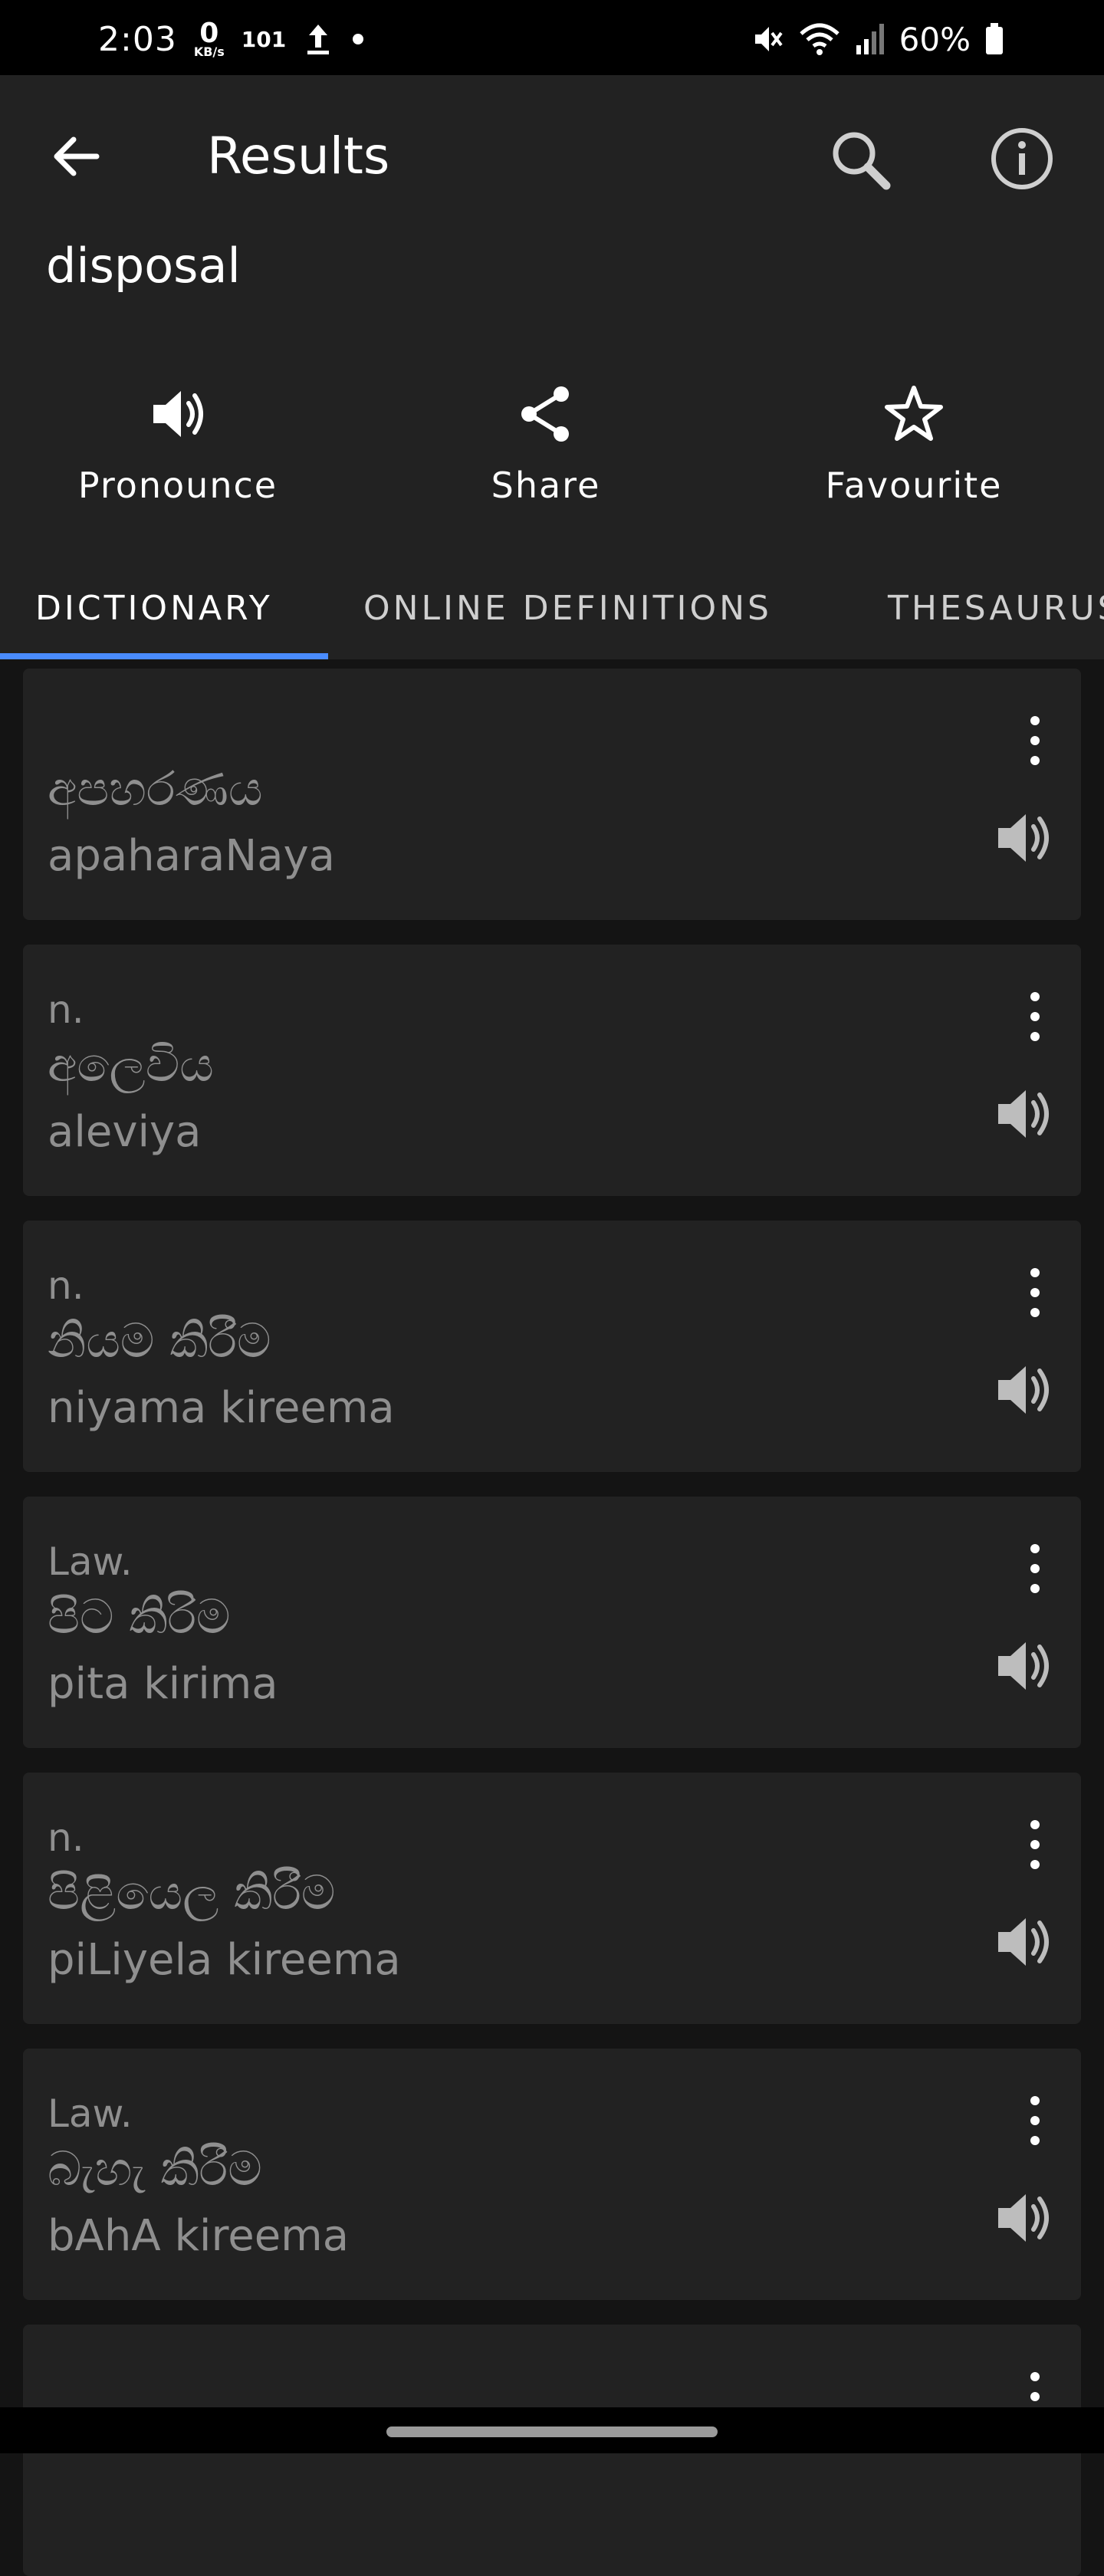 Image resolution: width=1104 pixels, height=2576 pixels. Describe the element at coordinates (164, 656) in the screenshot. I see `tab-indicator` at that location.